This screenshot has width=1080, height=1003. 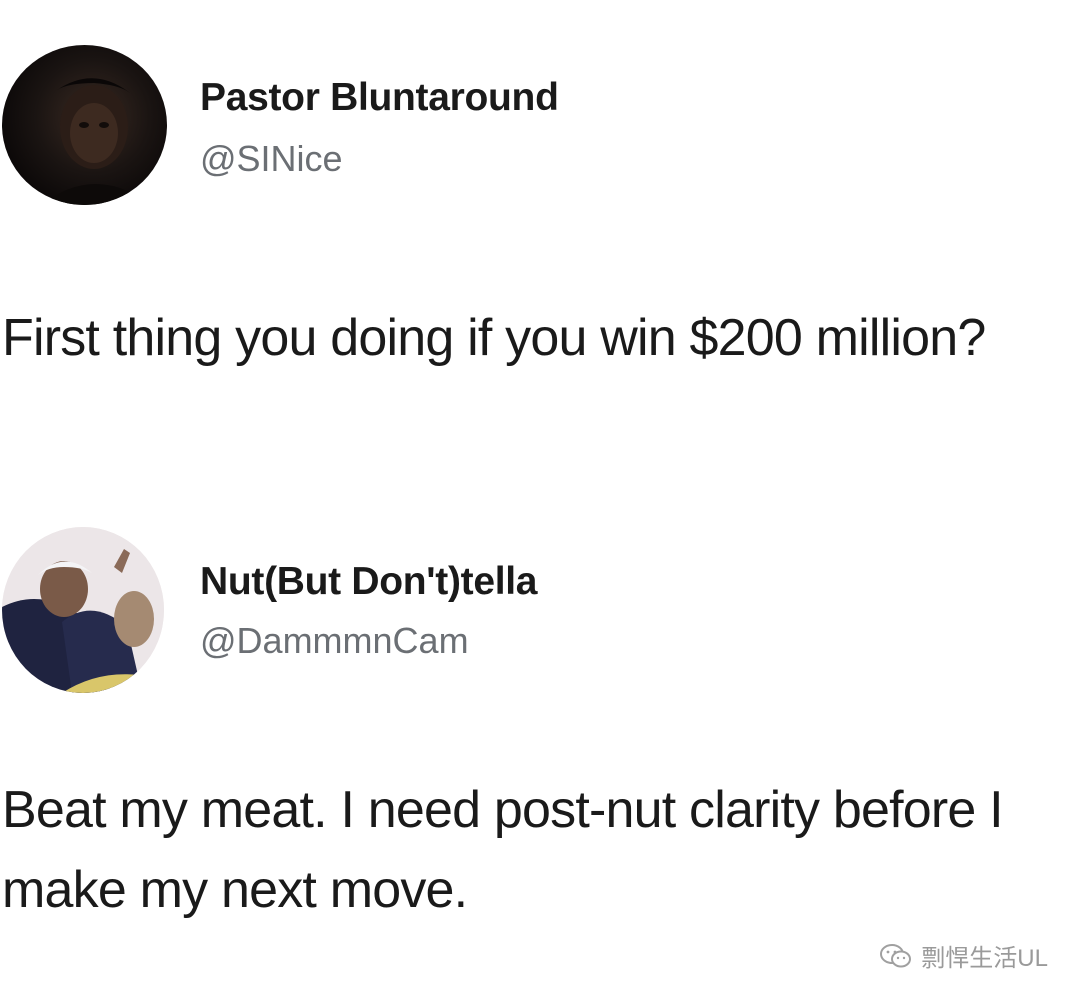 I want to click on author-handle: @SINice, so click(x=271, y=159).